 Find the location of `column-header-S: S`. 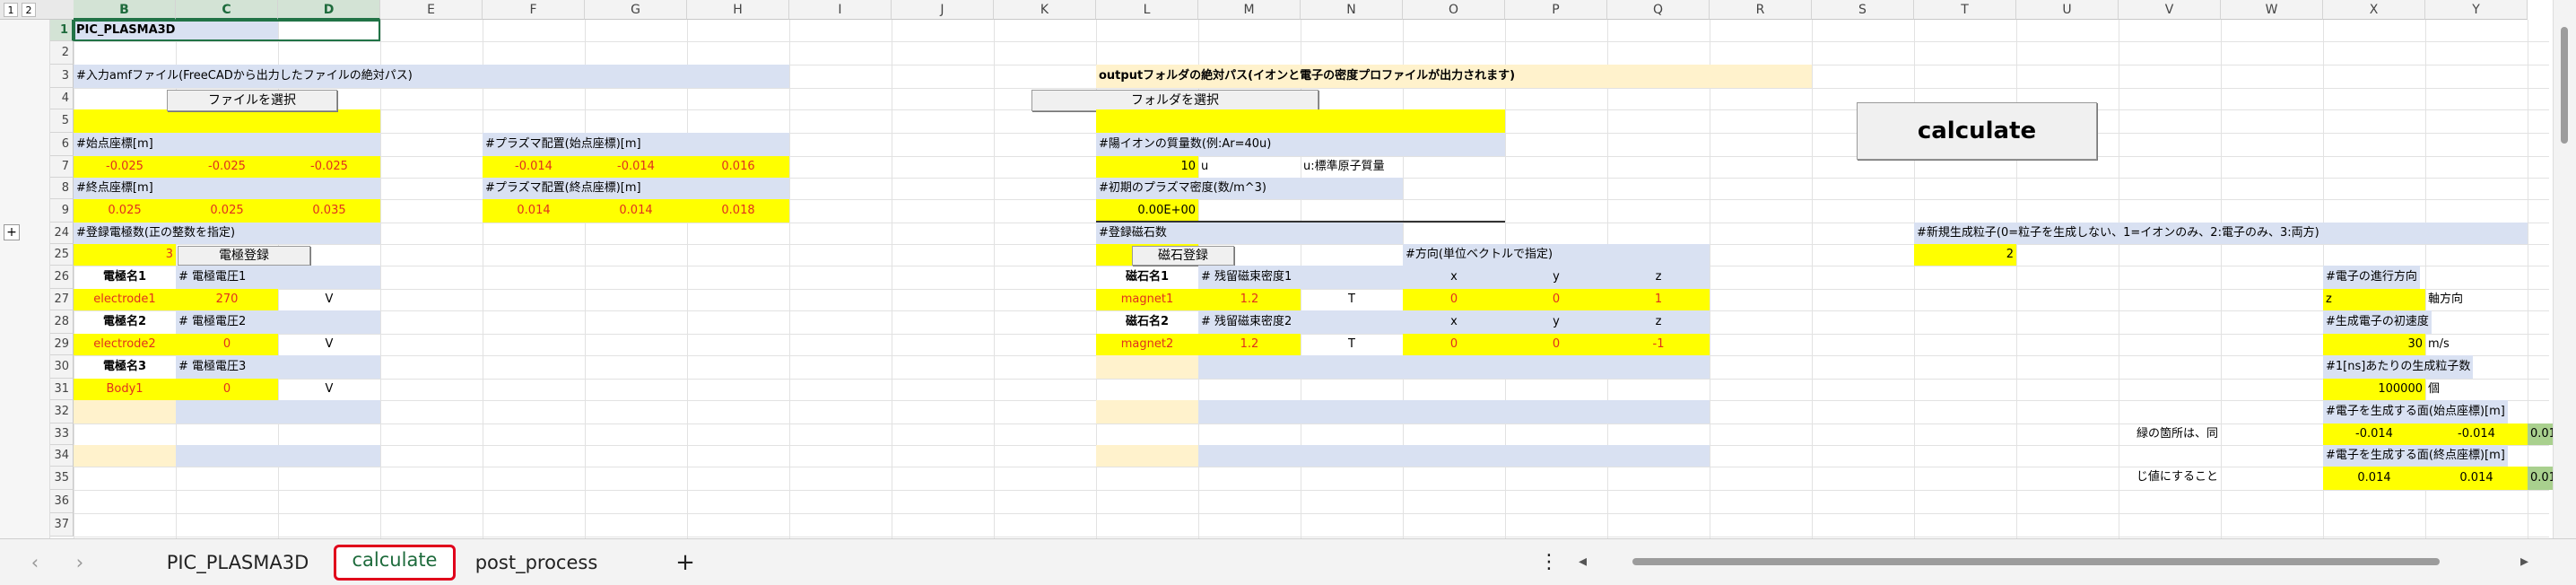

column-header-S: S is located at coordinates (1863, 10).